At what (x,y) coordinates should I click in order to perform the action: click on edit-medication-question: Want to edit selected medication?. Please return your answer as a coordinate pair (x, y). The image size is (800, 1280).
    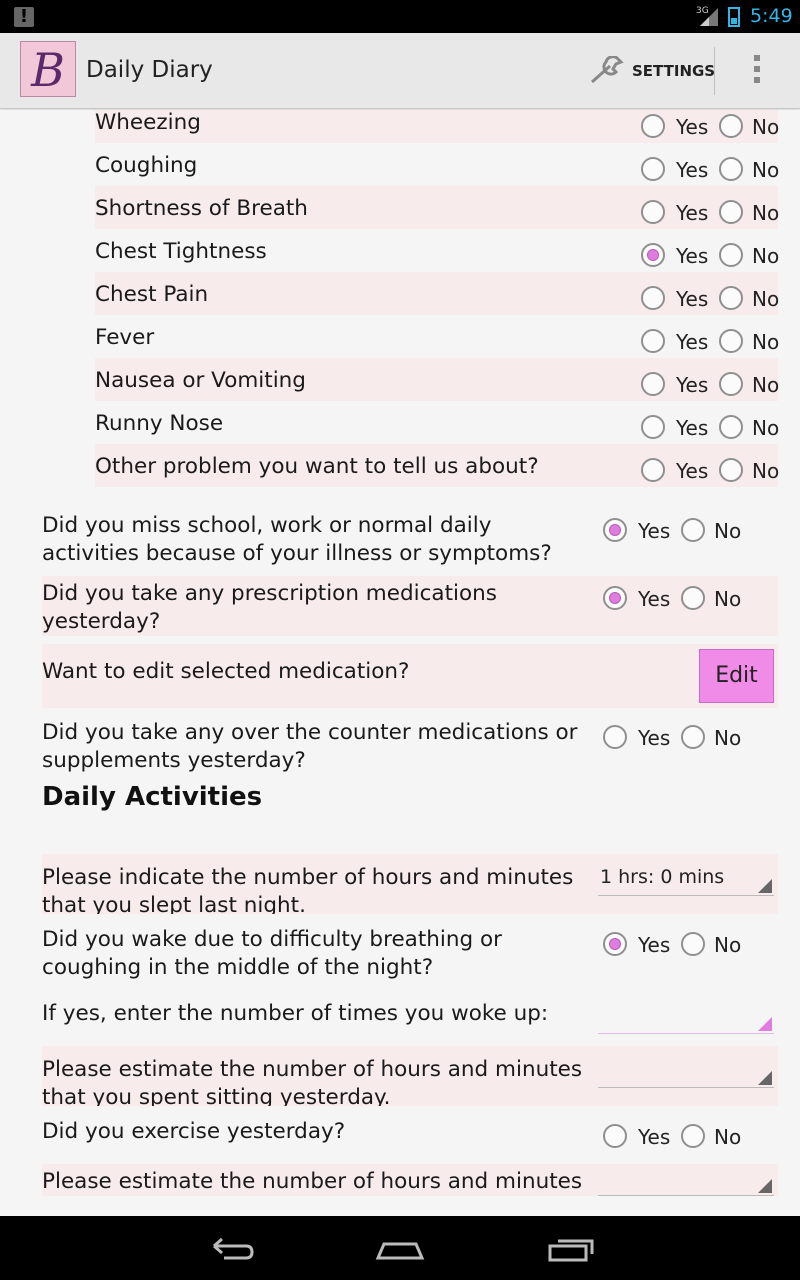
    Looking at the image, I should click on (226, 671).